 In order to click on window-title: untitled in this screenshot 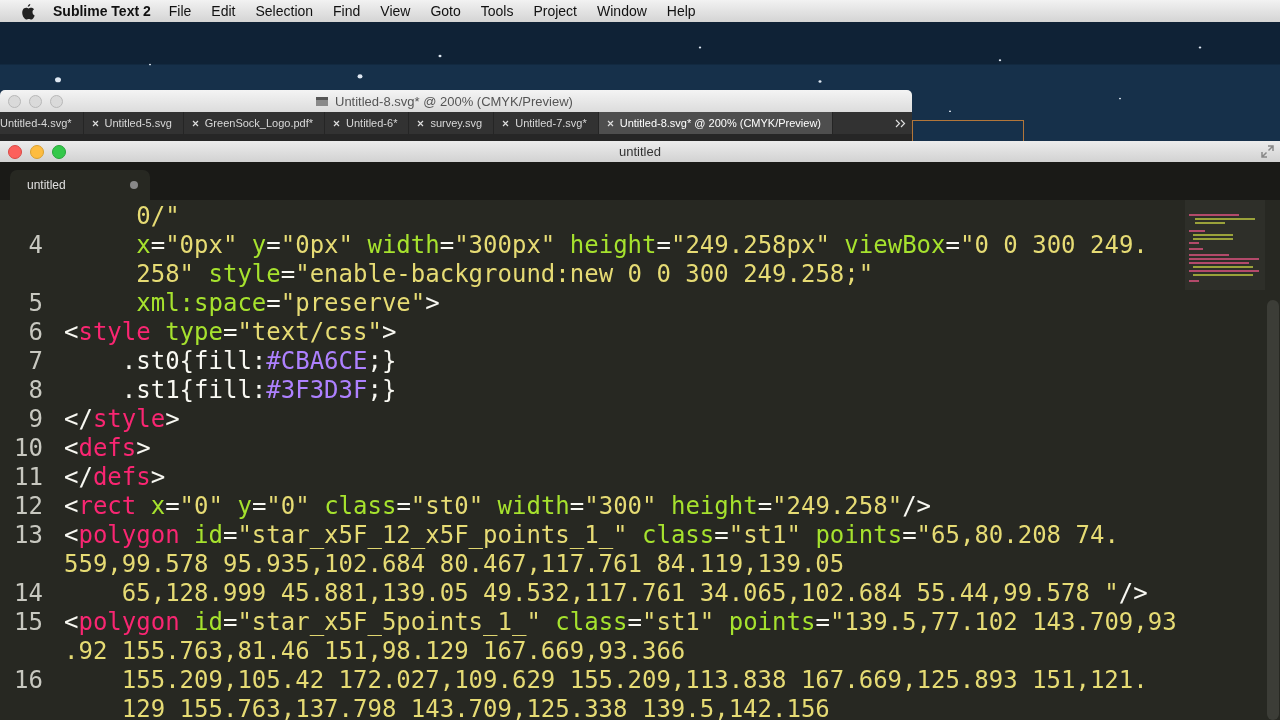, I will do `click(640, 151)`.